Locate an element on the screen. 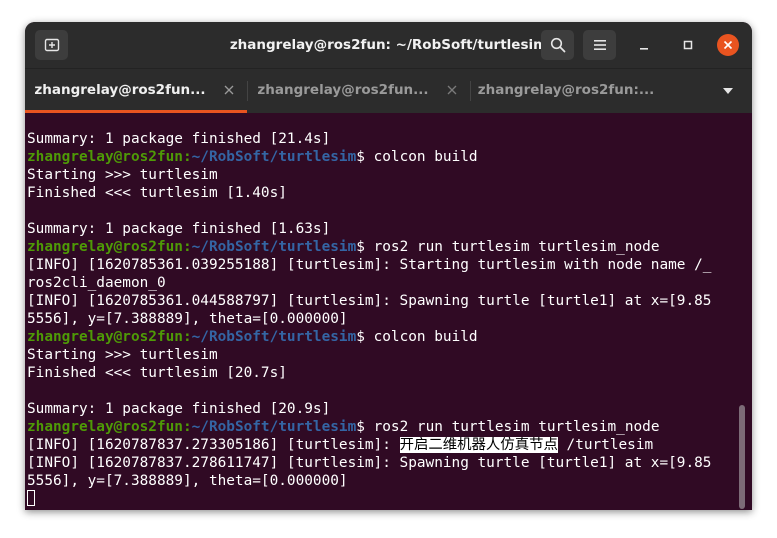  search-button is located at coordinates (557, 45).